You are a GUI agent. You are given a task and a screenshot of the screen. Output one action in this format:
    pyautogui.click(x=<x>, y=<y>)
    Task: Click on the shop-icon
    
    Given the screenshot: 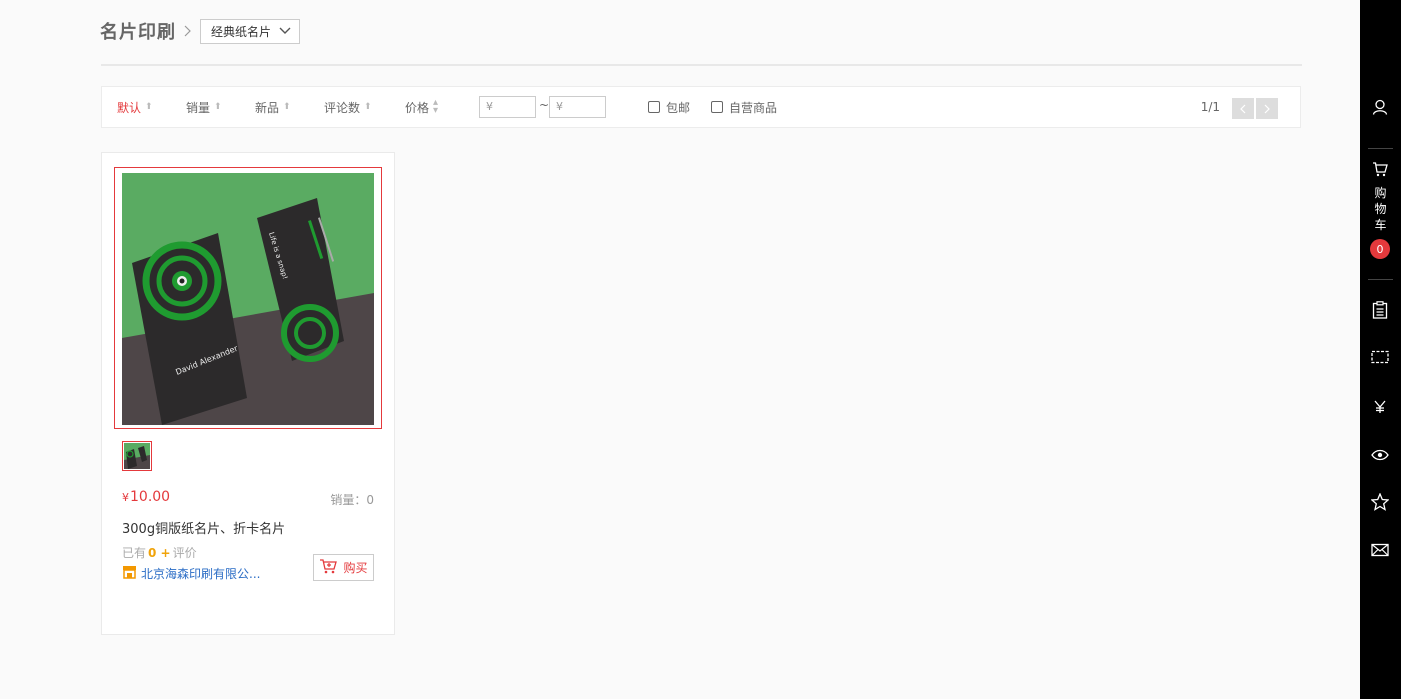 What is the action you would take?
    pyautogui.click(x=129, y=573)
    